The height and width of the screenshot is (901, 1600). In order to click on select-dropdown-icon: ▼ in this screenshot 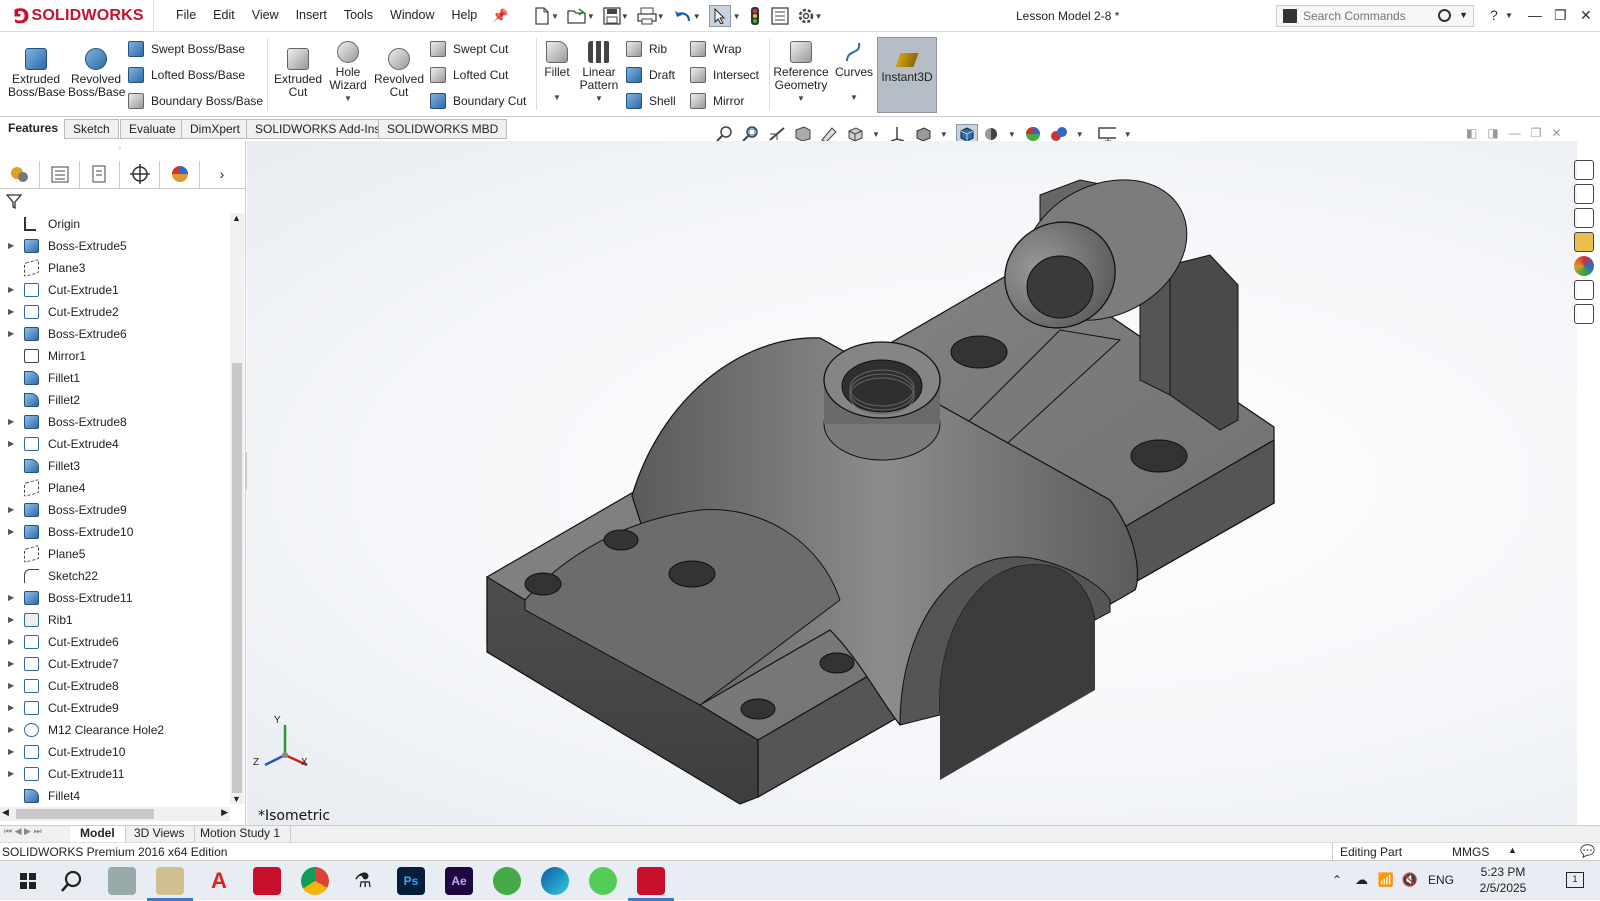, I will do `click(737, 16)`.